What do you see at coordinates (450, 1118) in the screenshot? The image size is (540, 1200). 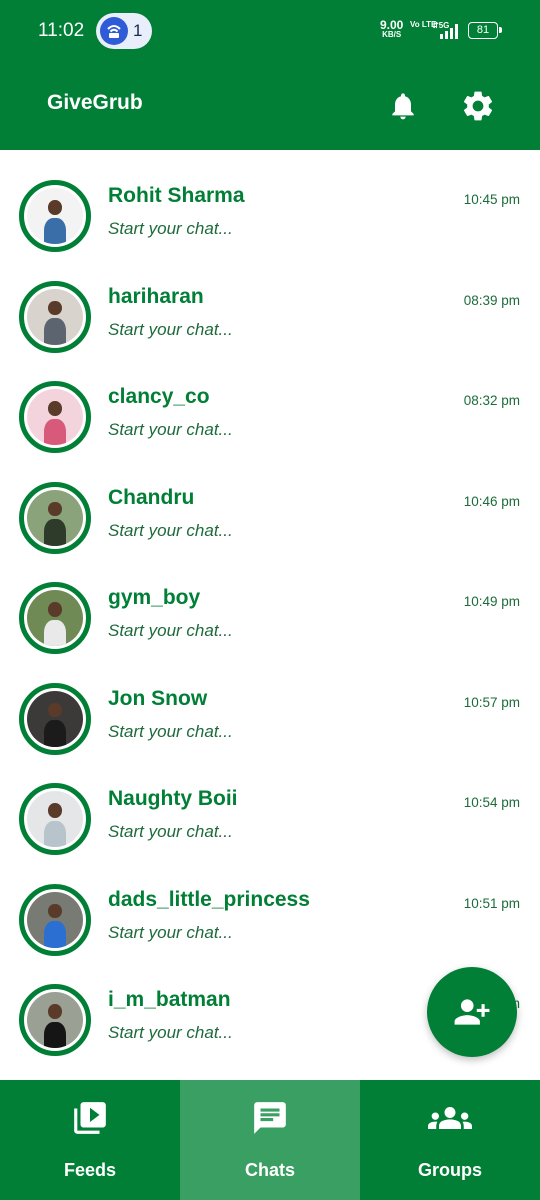 I see `groups-icon` at bounding box center [450, 1118].